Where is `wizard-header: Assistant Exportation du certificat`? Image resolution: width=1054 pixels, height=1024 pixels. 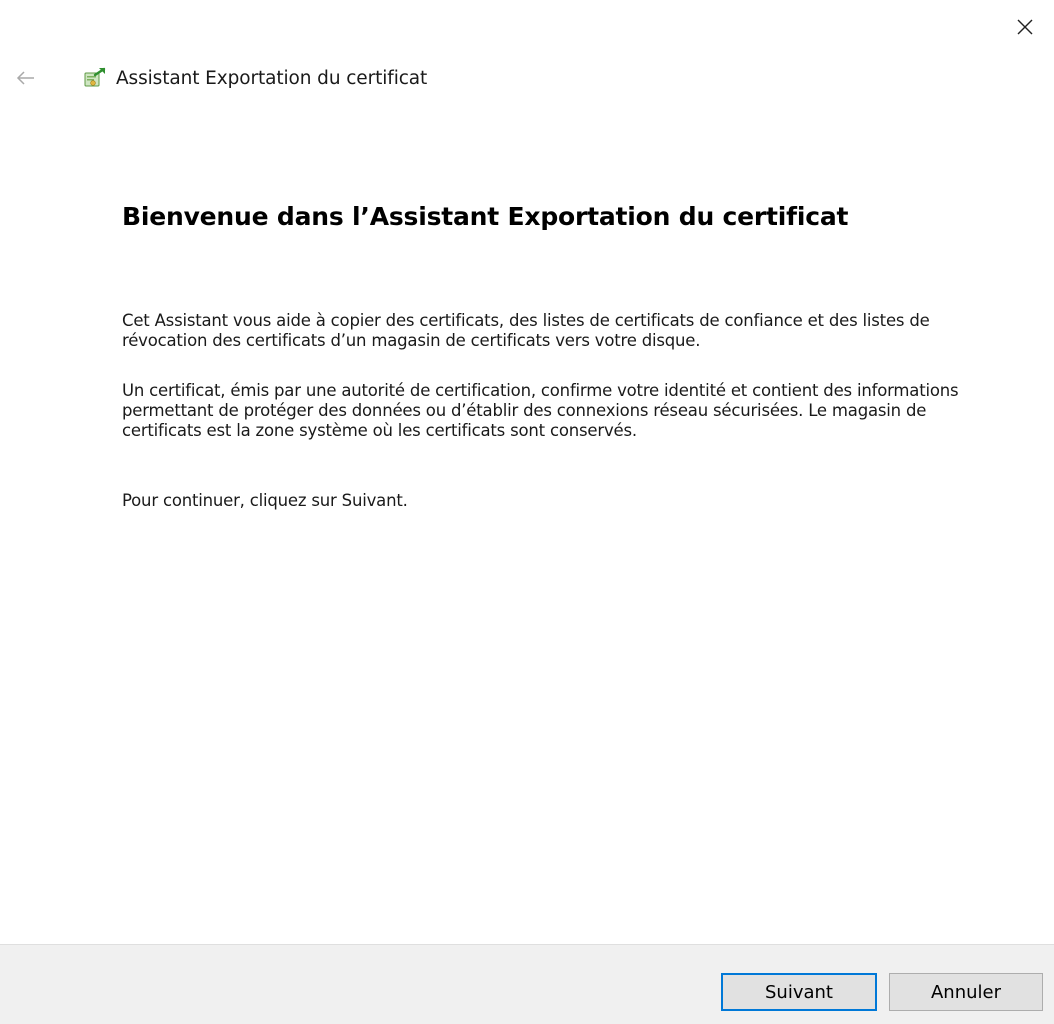 wizard-header: Assistant Exportation du certificat is located at coordinates (221, 78).